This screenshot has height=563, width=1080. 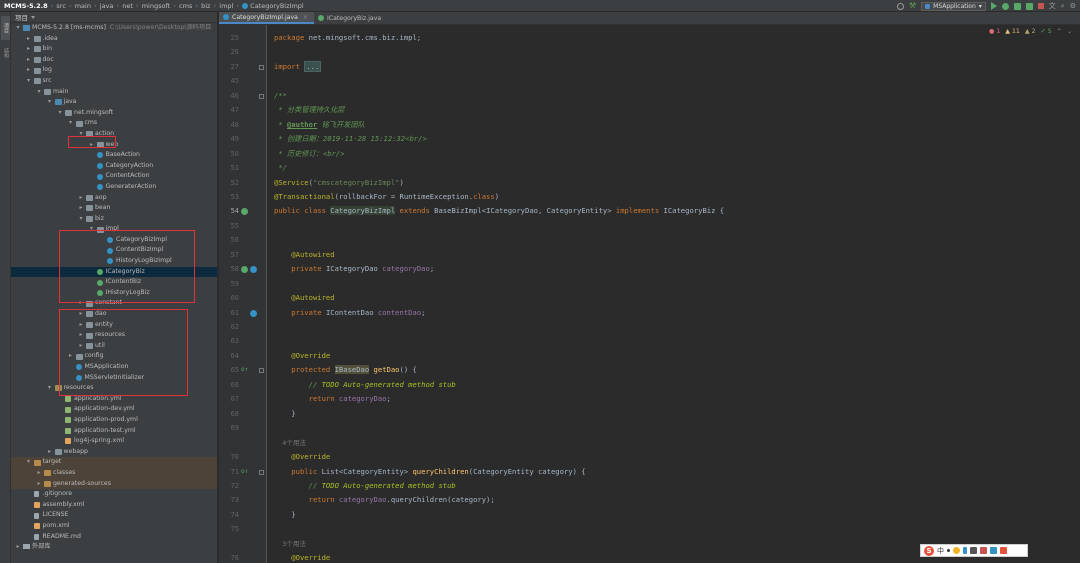 I want to click on code-line: 3个用法, so click(x=290, y=544).